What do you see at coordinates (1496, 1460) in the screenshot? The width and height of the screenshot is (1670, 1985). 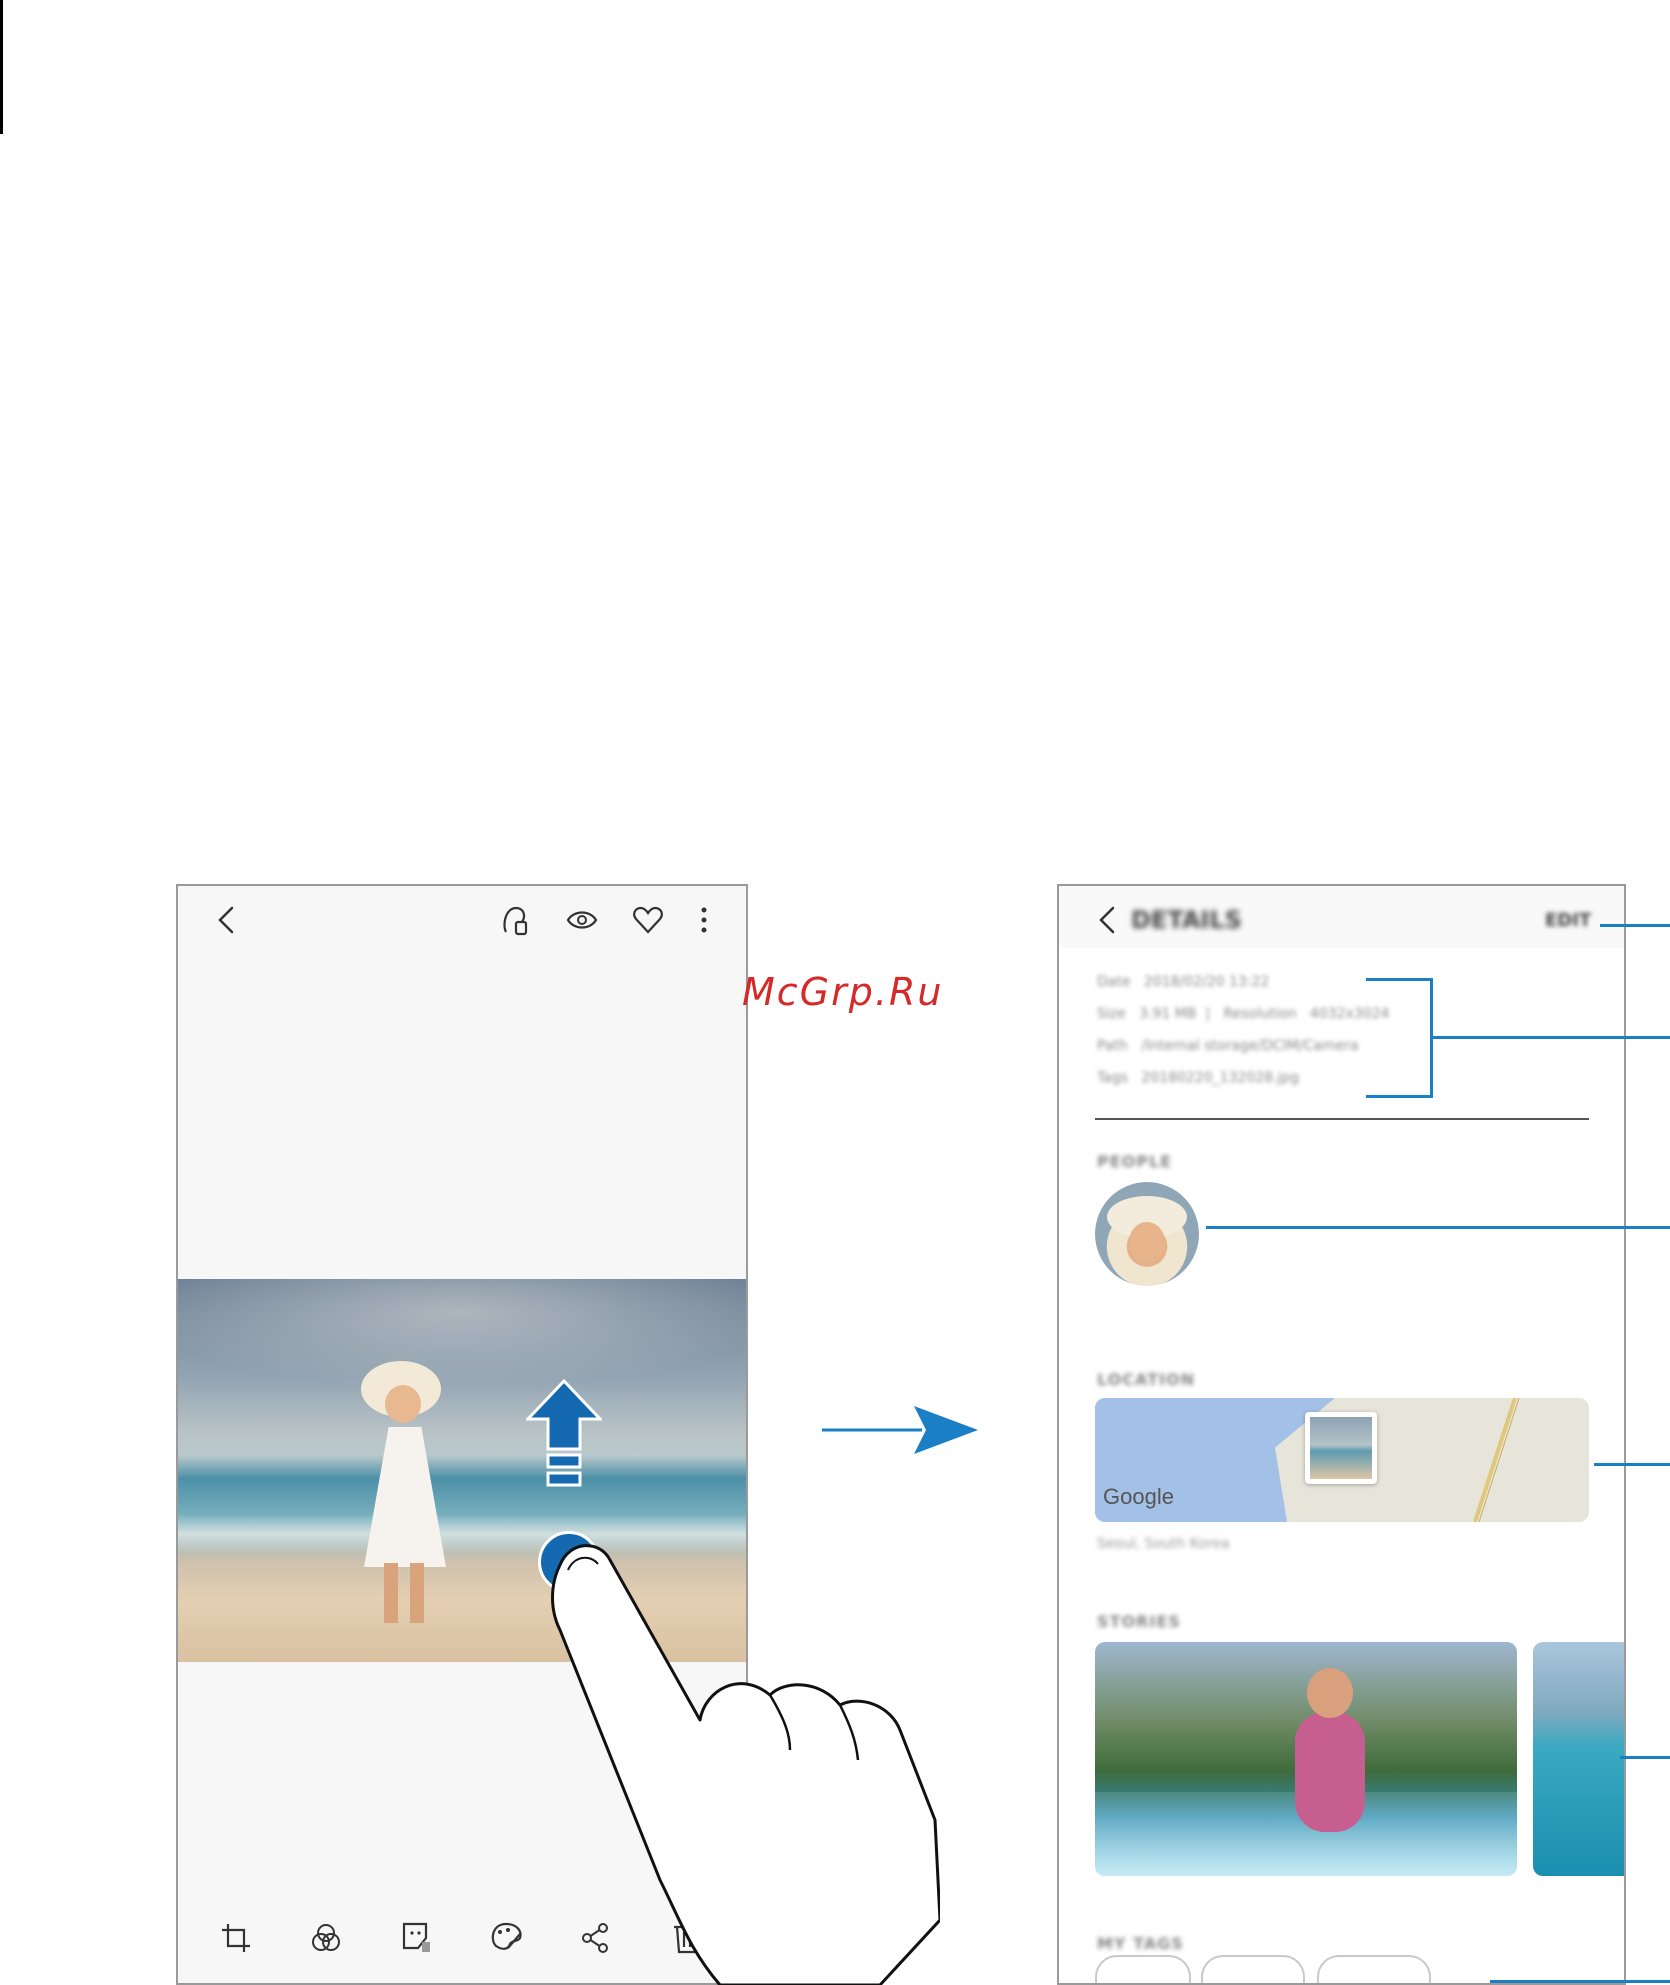 I see `map-road` at bounding box center [1496, 1460].